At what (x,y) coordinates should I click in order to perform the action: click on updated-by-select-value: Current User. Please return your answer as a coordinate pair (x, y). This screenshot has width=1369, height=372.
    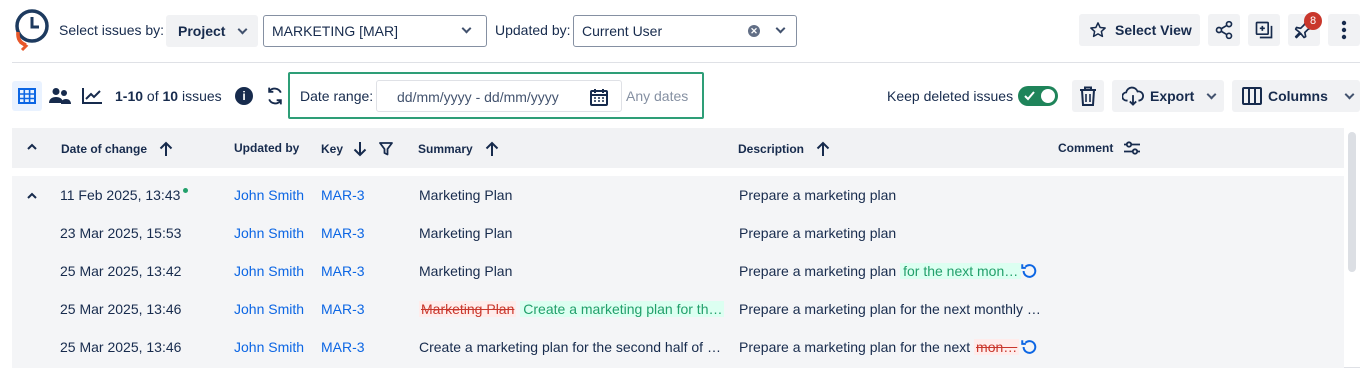
    Looking at the image, I should click on (622, 31).